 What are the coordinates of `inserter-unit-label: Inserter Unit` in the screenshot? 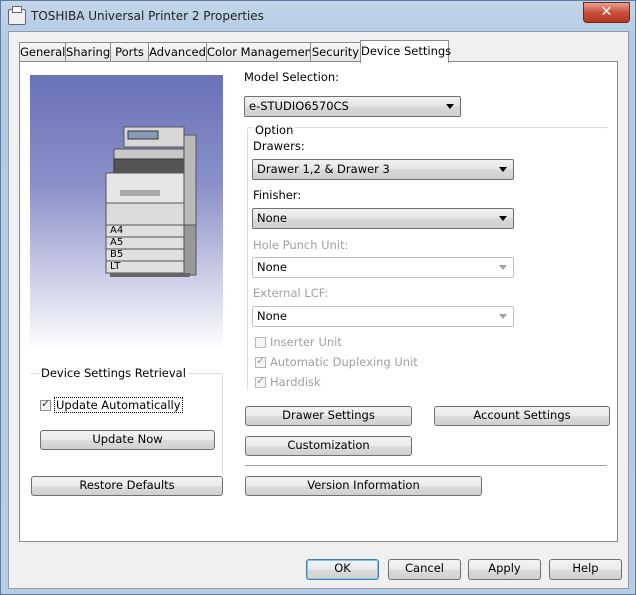 It's located at (306, 342).